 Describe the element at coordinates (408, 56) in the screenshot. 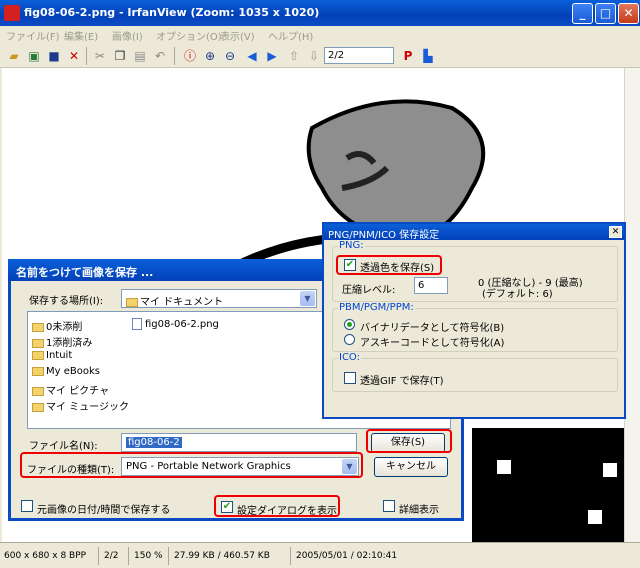

I see `print-icon: P` at that location.